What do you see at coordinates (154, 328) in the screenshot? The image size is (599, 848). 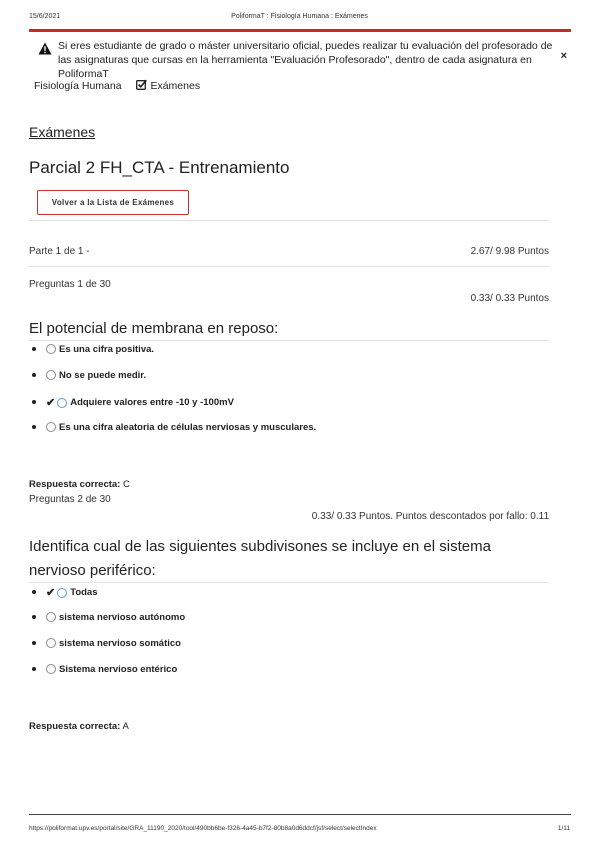 I see `question-text: El potencial de membrana en reposo:` at bounding box center [154, 328].